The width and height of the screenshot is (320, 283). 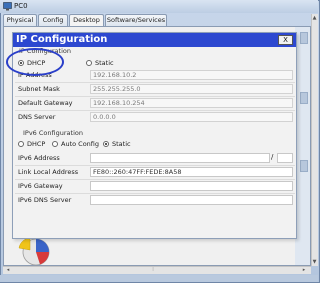 What do you see at coordinates (153, 270) in the screenshot?
I see `scrollbar-grip-icon: ⦙` at bounding box center [153, 270].